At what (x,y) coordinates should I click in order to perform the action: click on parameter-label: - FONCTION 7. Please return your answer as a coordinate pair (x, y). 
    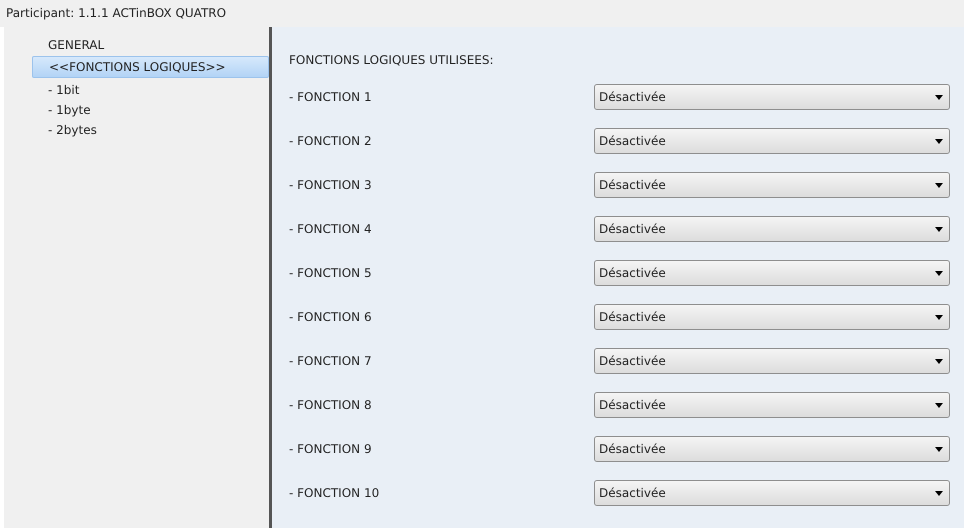
    Looking at the image, I should click on (330, 361).